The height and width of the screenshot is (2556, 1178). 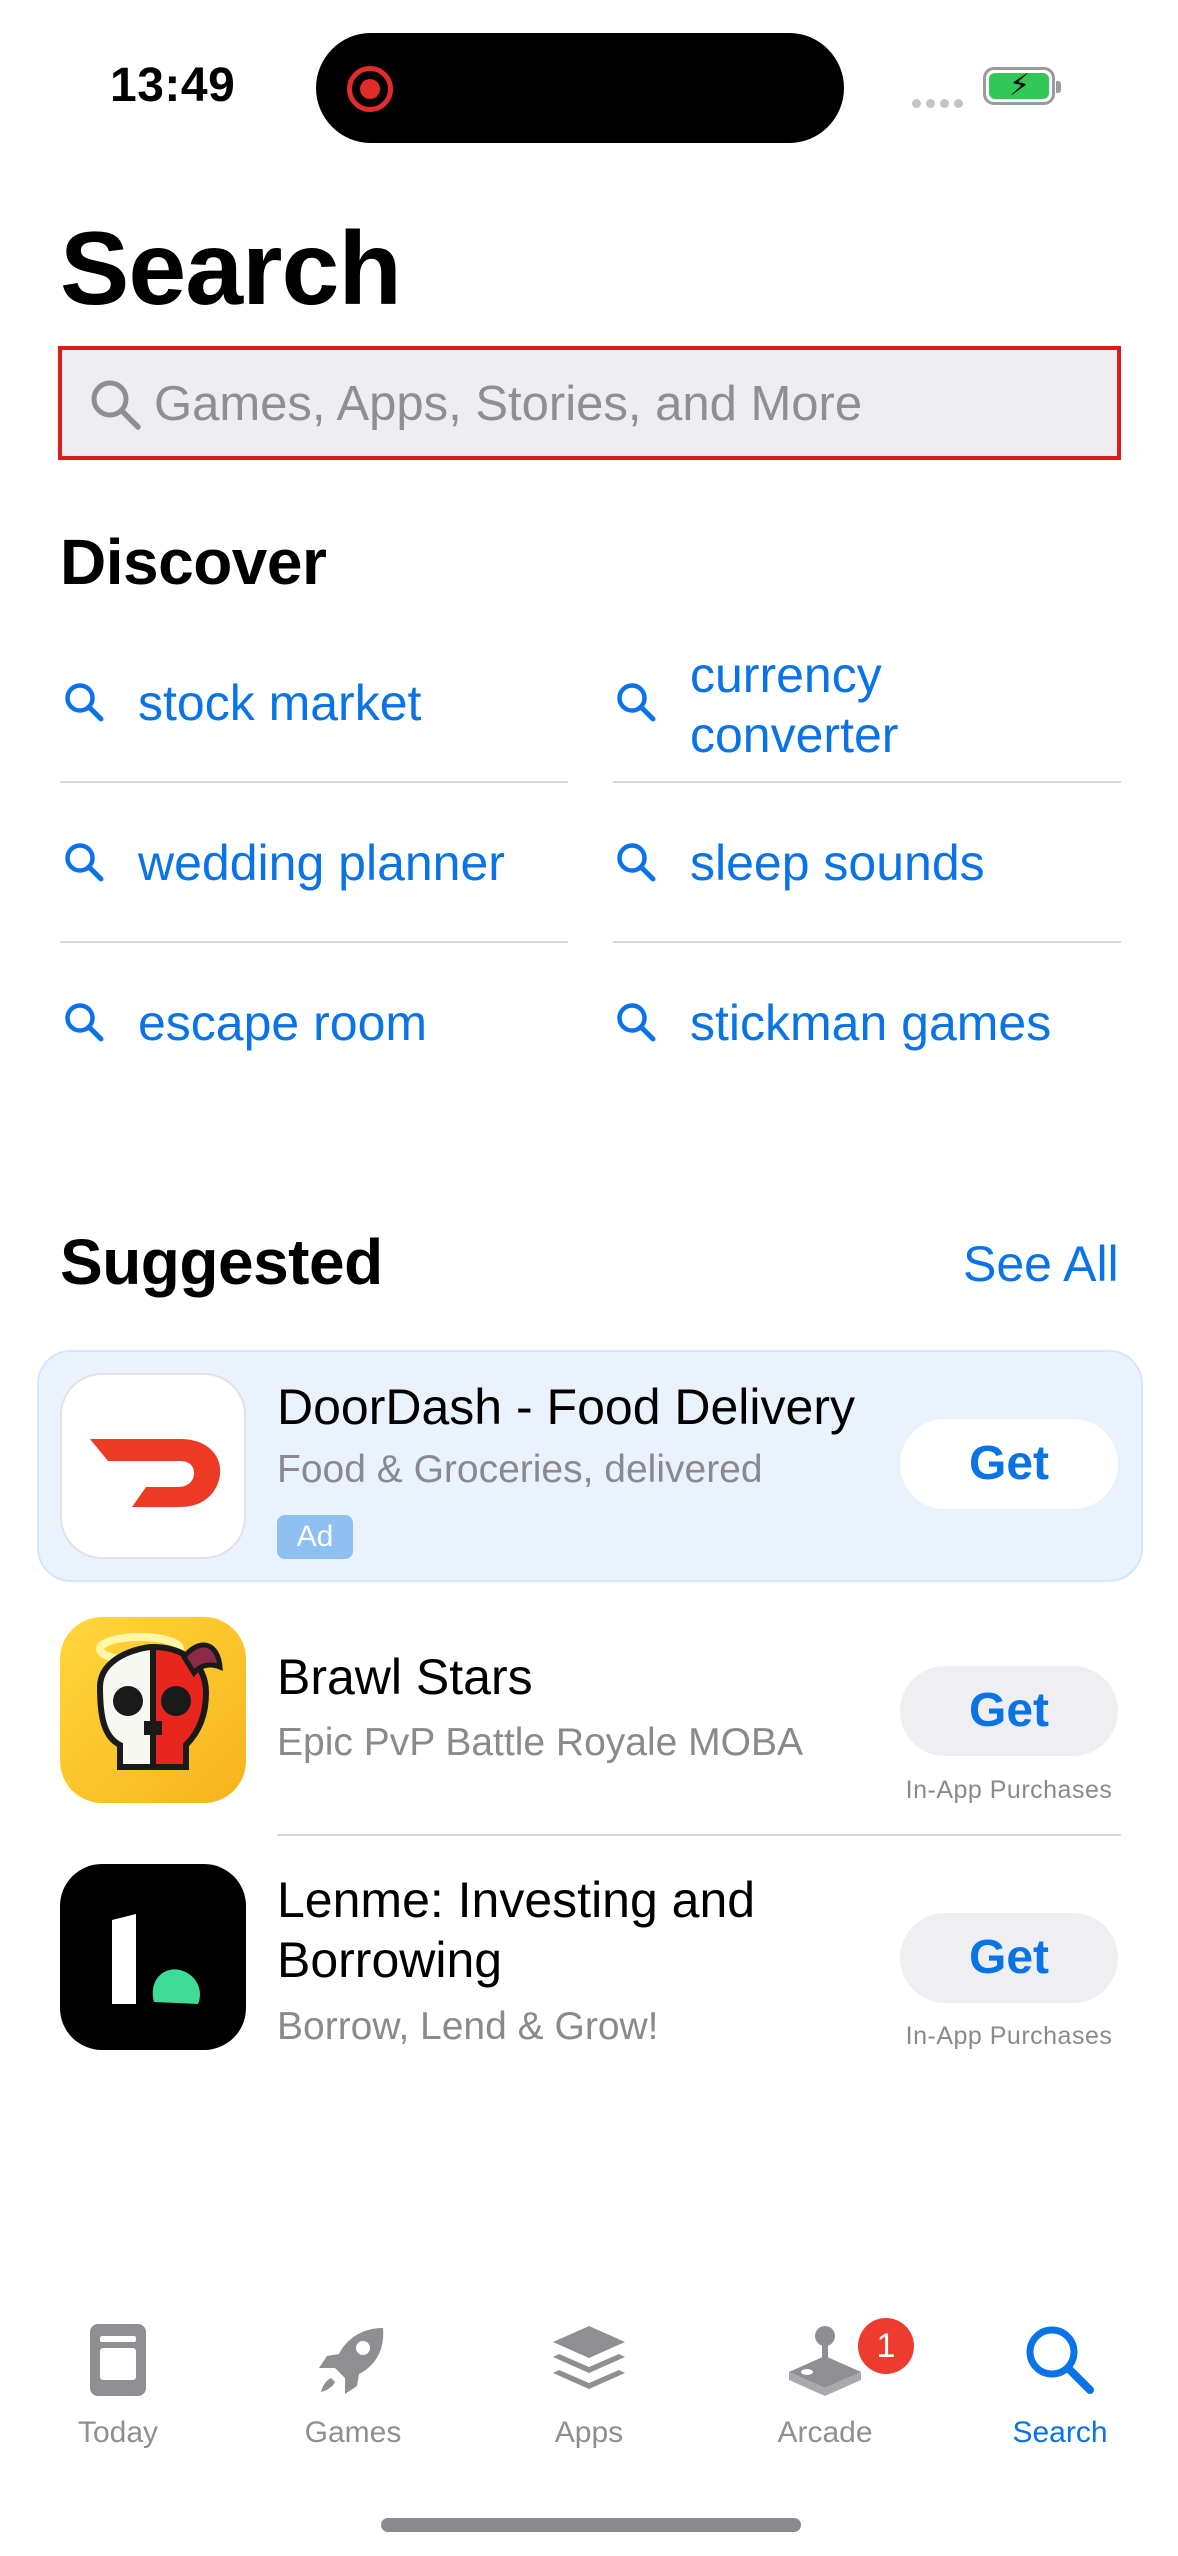 I want to click on home-indicator, so click(x=591, y=2525).